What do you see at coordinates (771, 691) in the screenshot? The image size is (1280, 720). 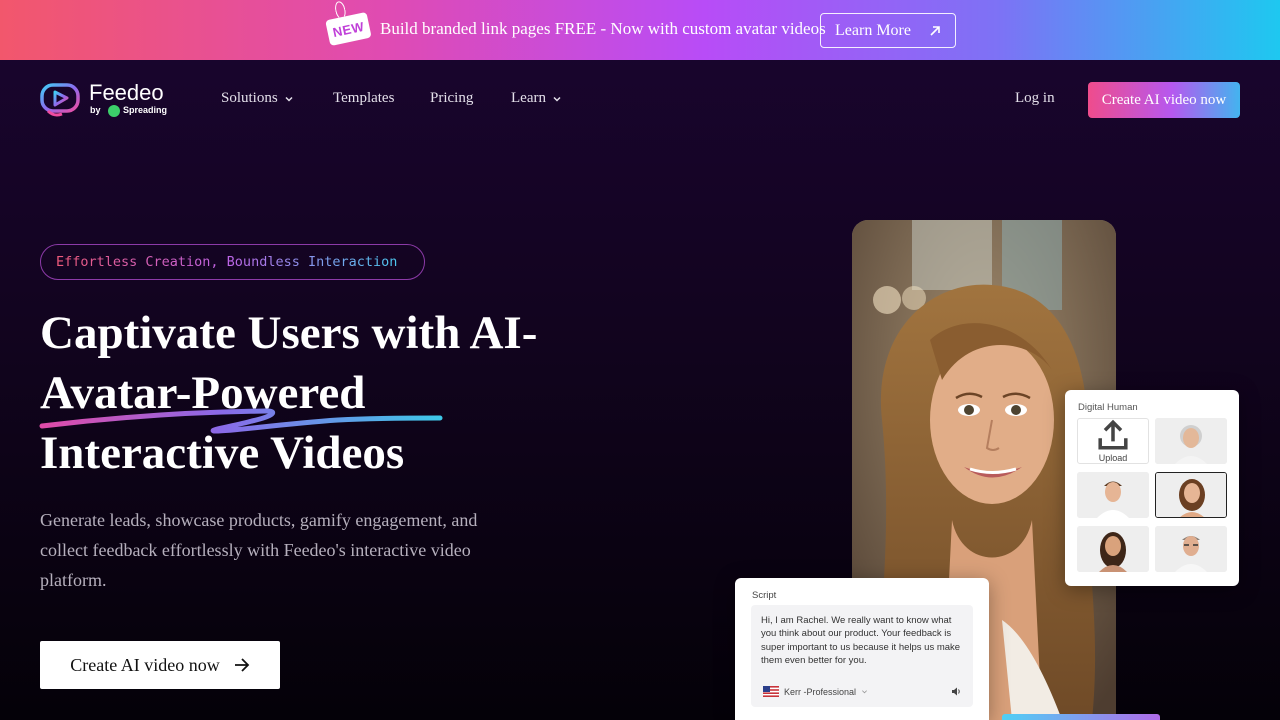 I see `us-flag-icon` at bounding box center [771, 691].